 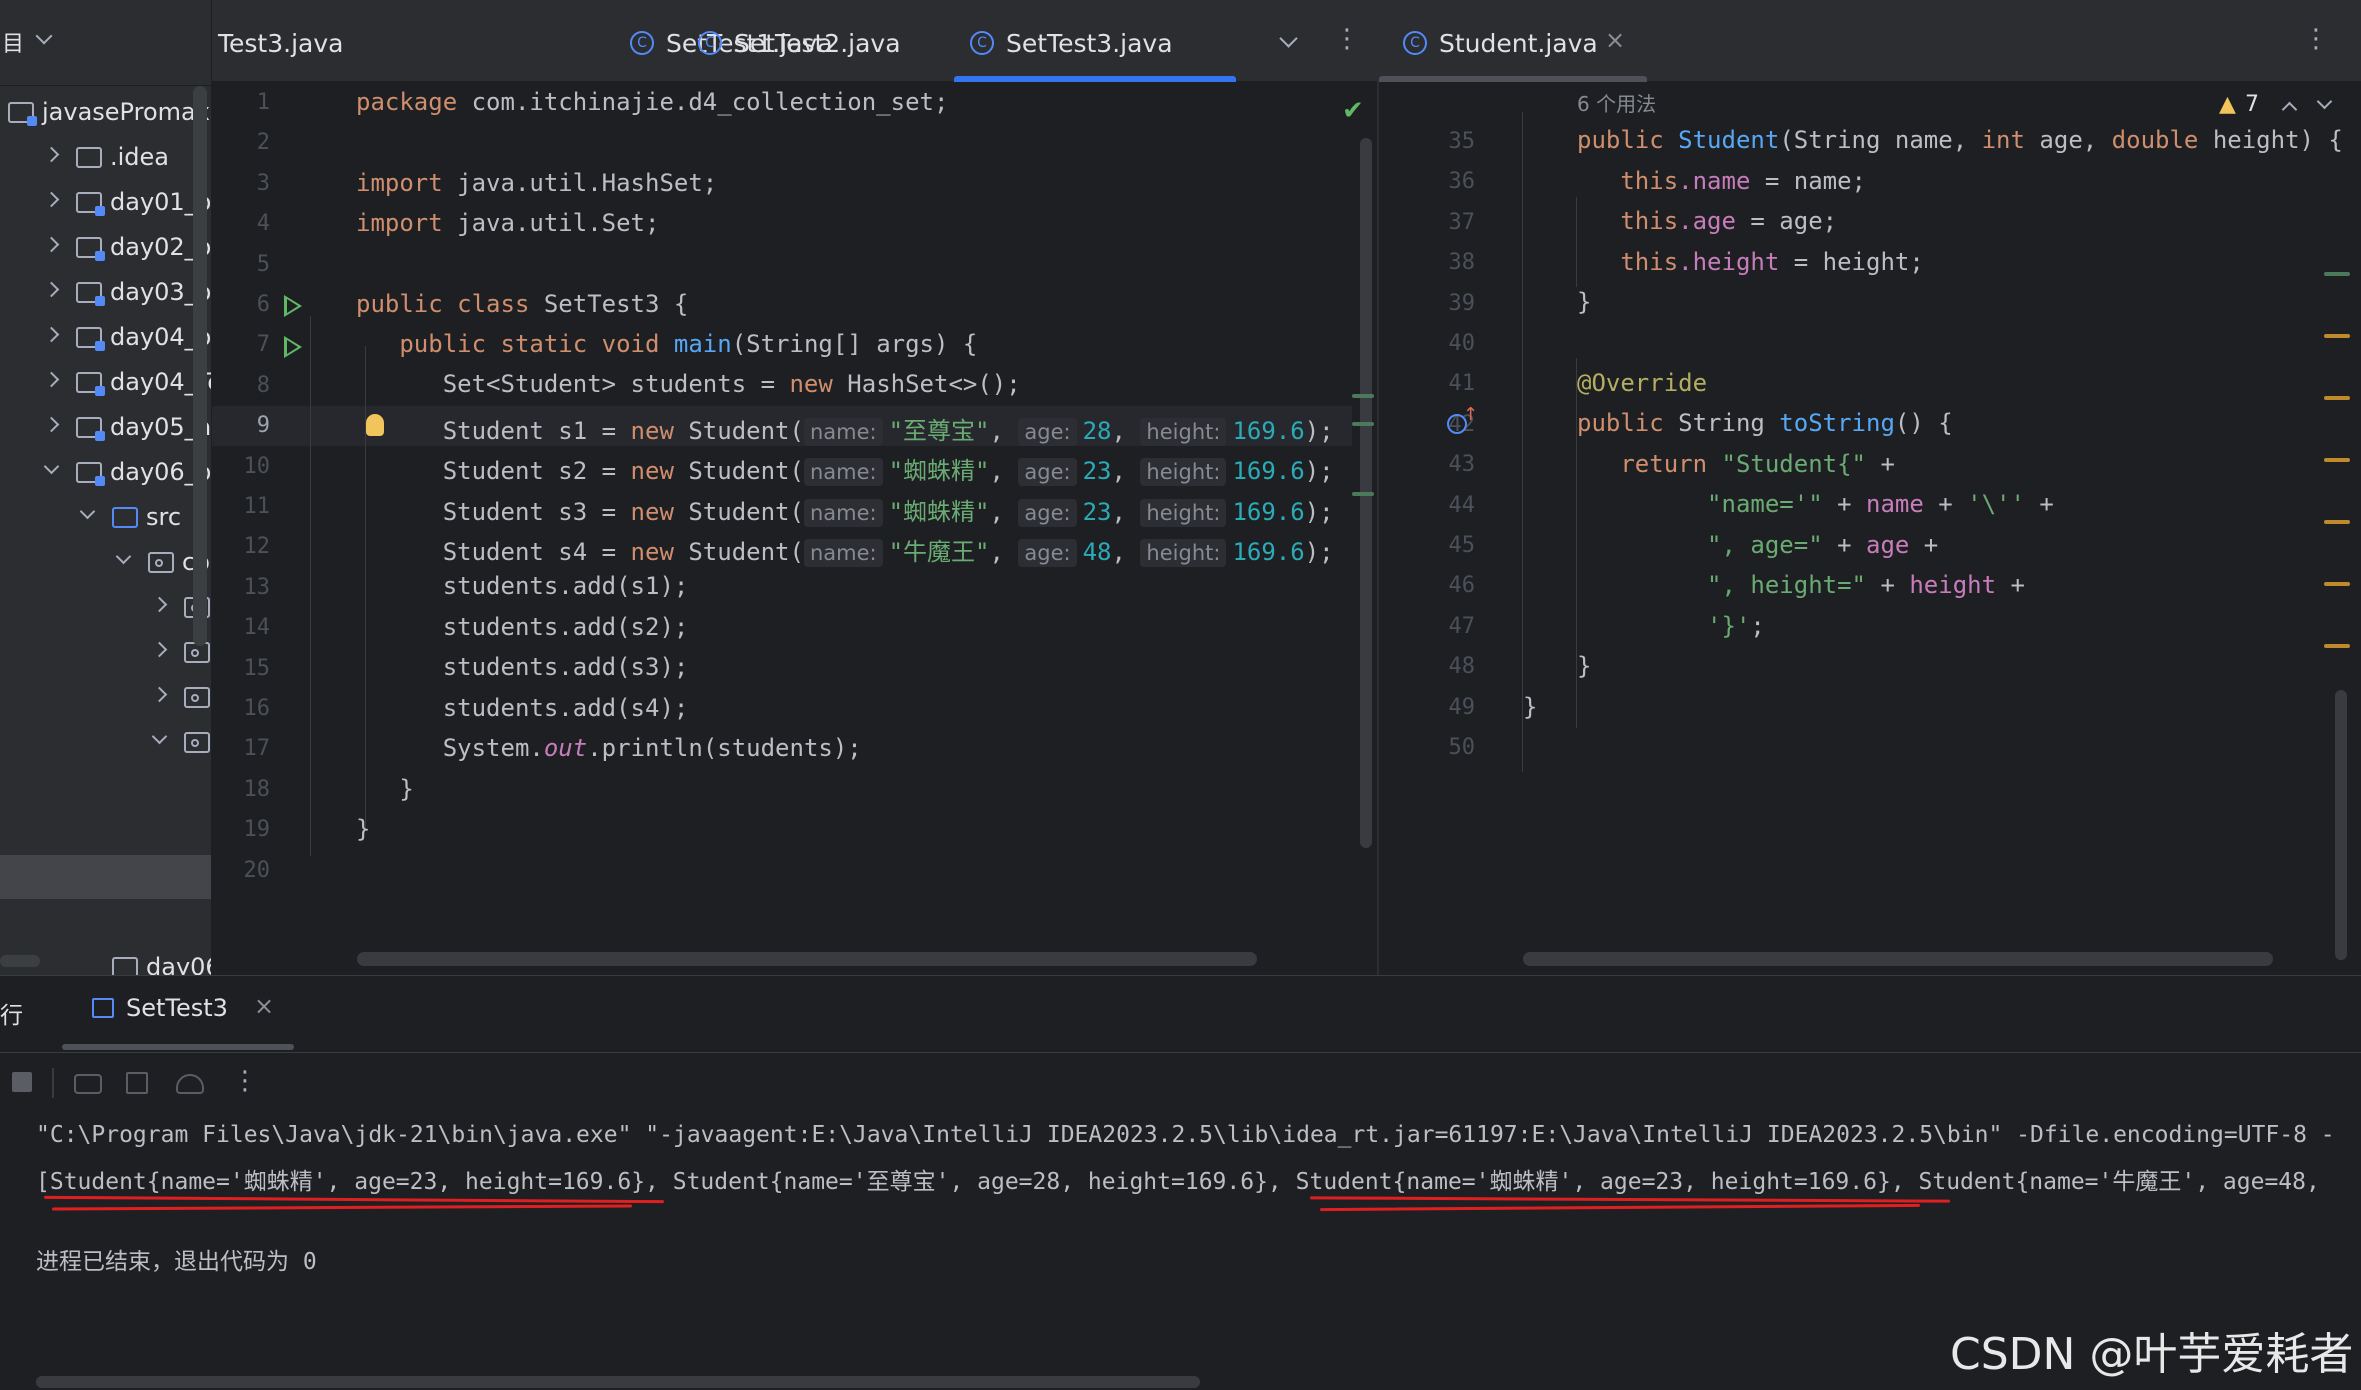 What do you see at coordinates (293, 306) in the screenshot?
I see `run-class-icon` at bounding box center [293, 306].